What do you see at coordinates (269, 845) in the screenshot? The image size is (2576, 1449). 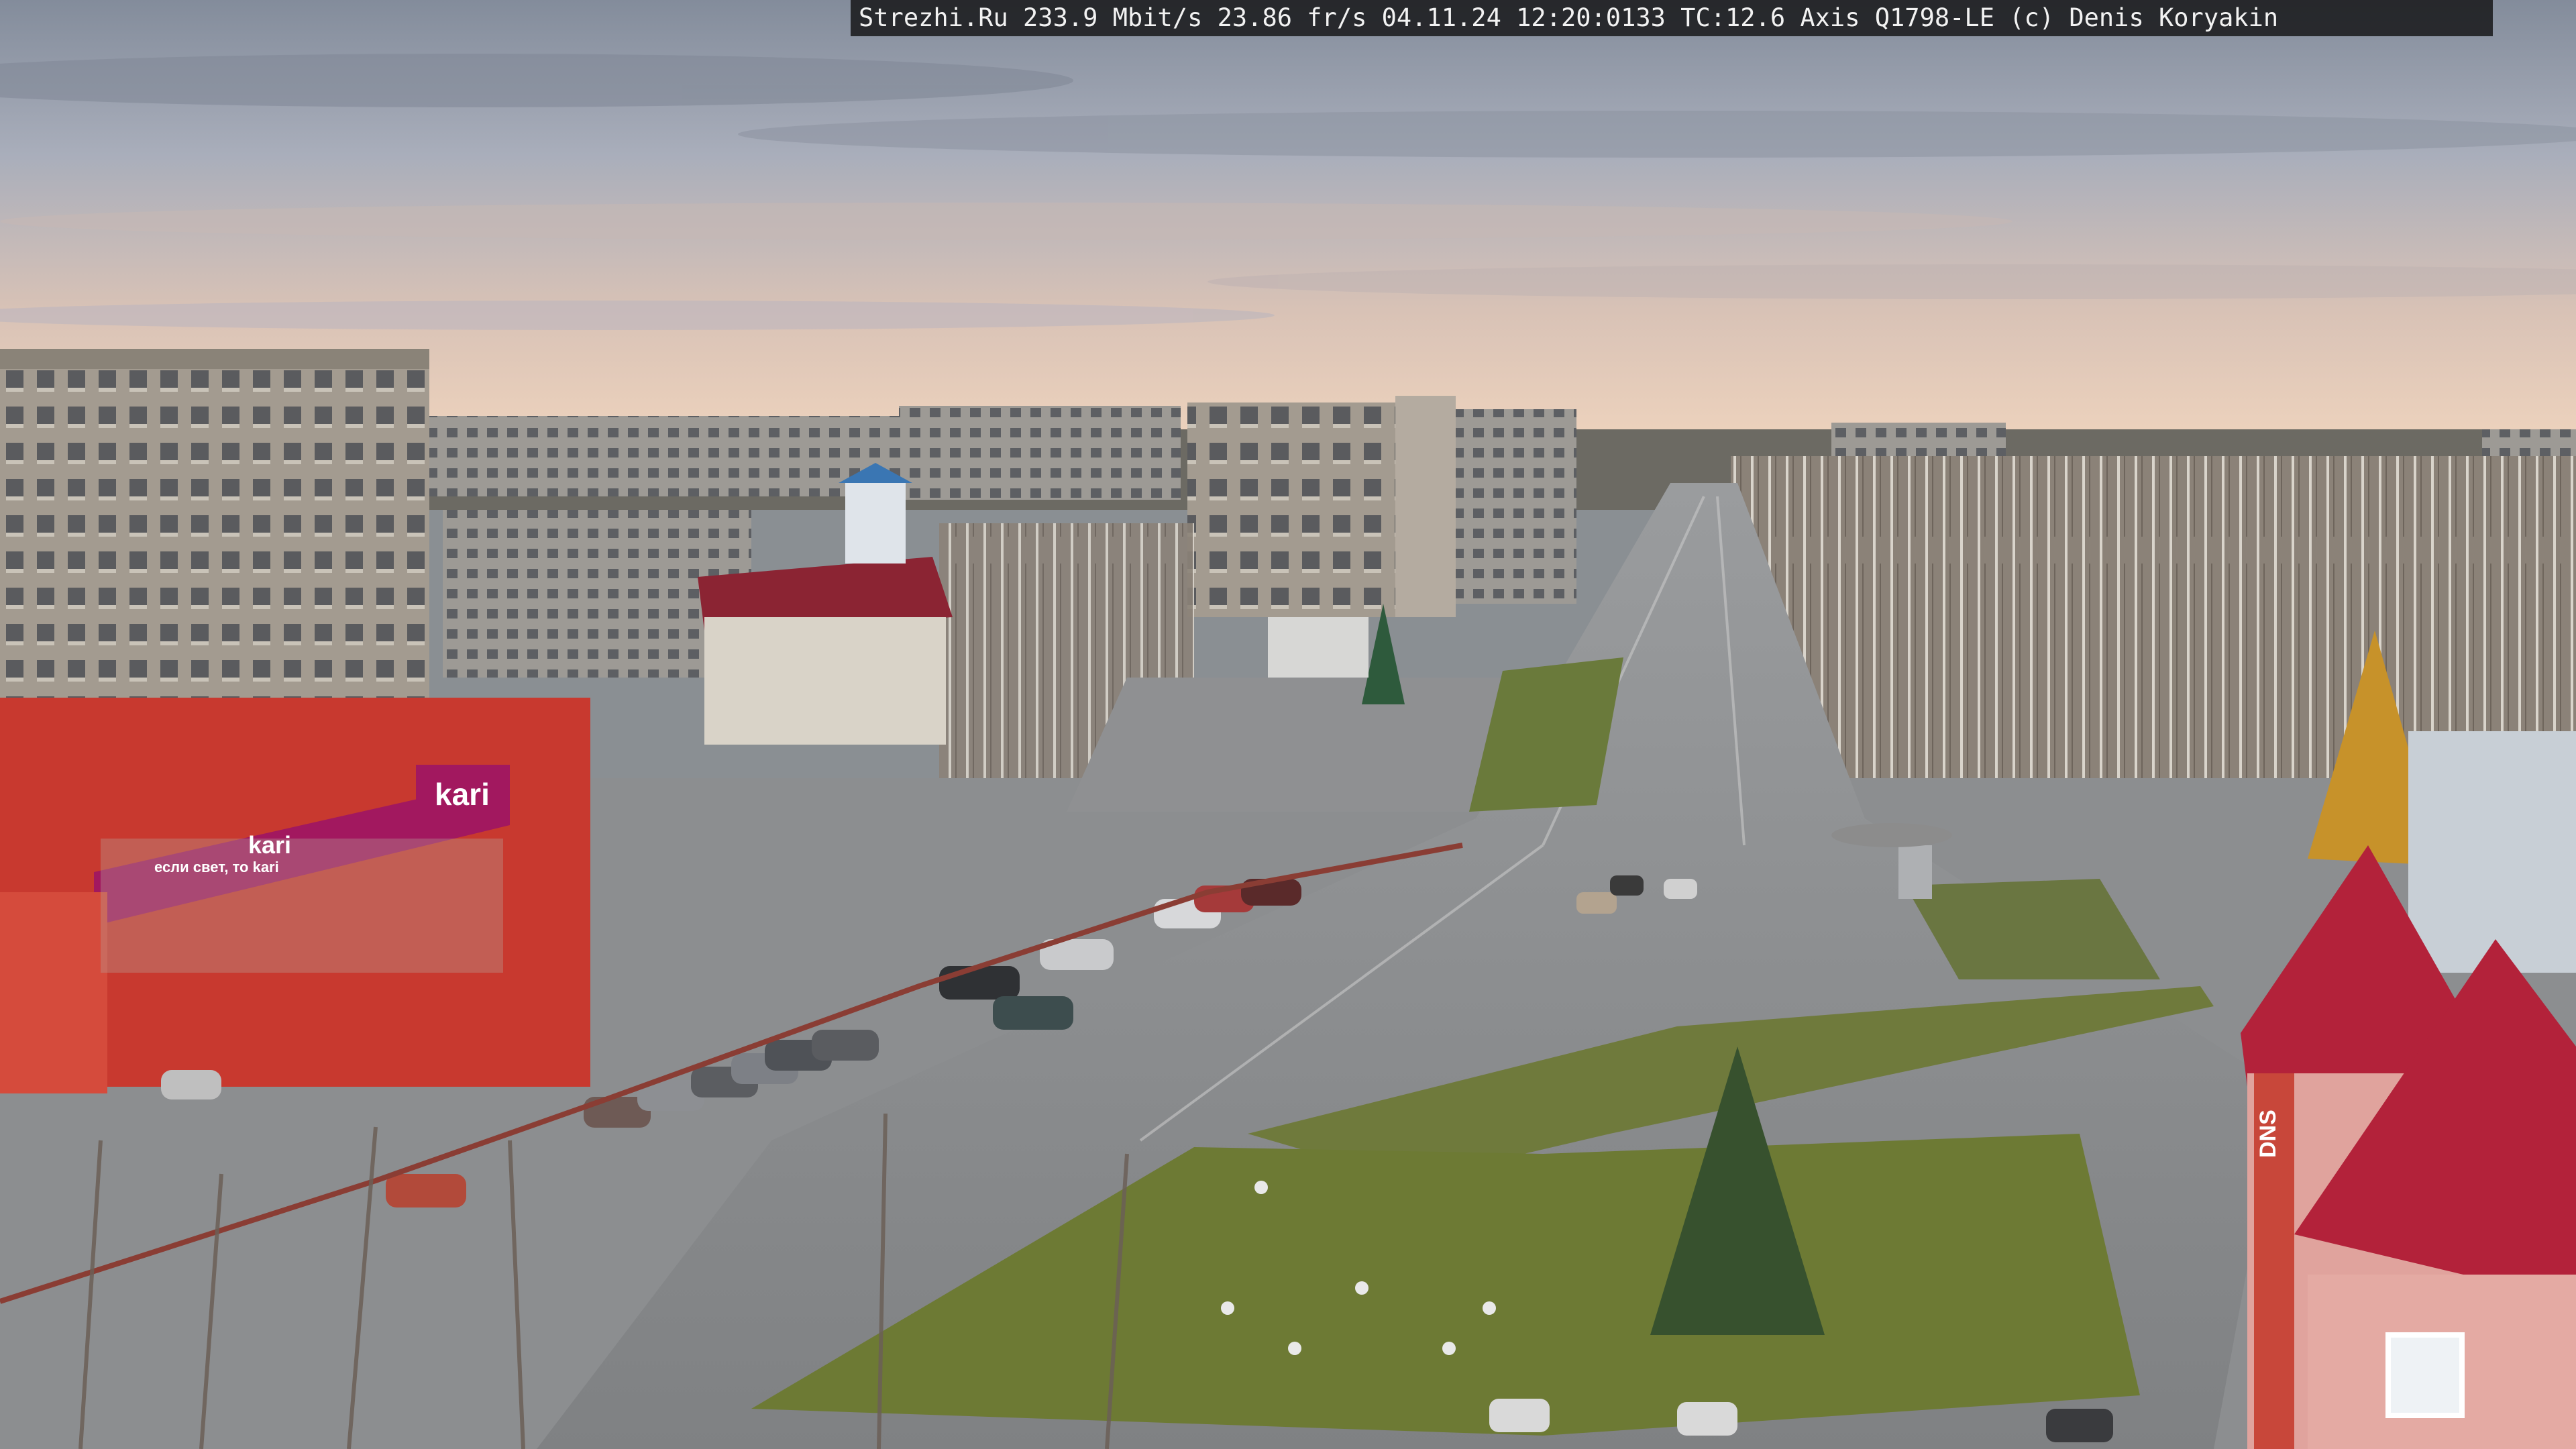 I see `kari-sign-small: kari` at bounding box center [269, 845].